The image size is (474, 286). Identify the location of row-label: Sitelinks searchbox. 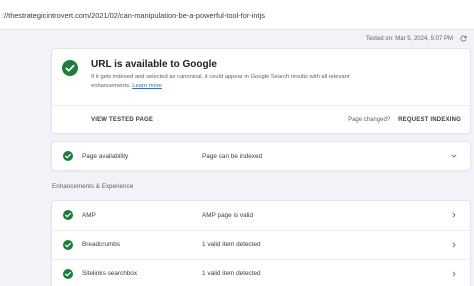
(110, 273).